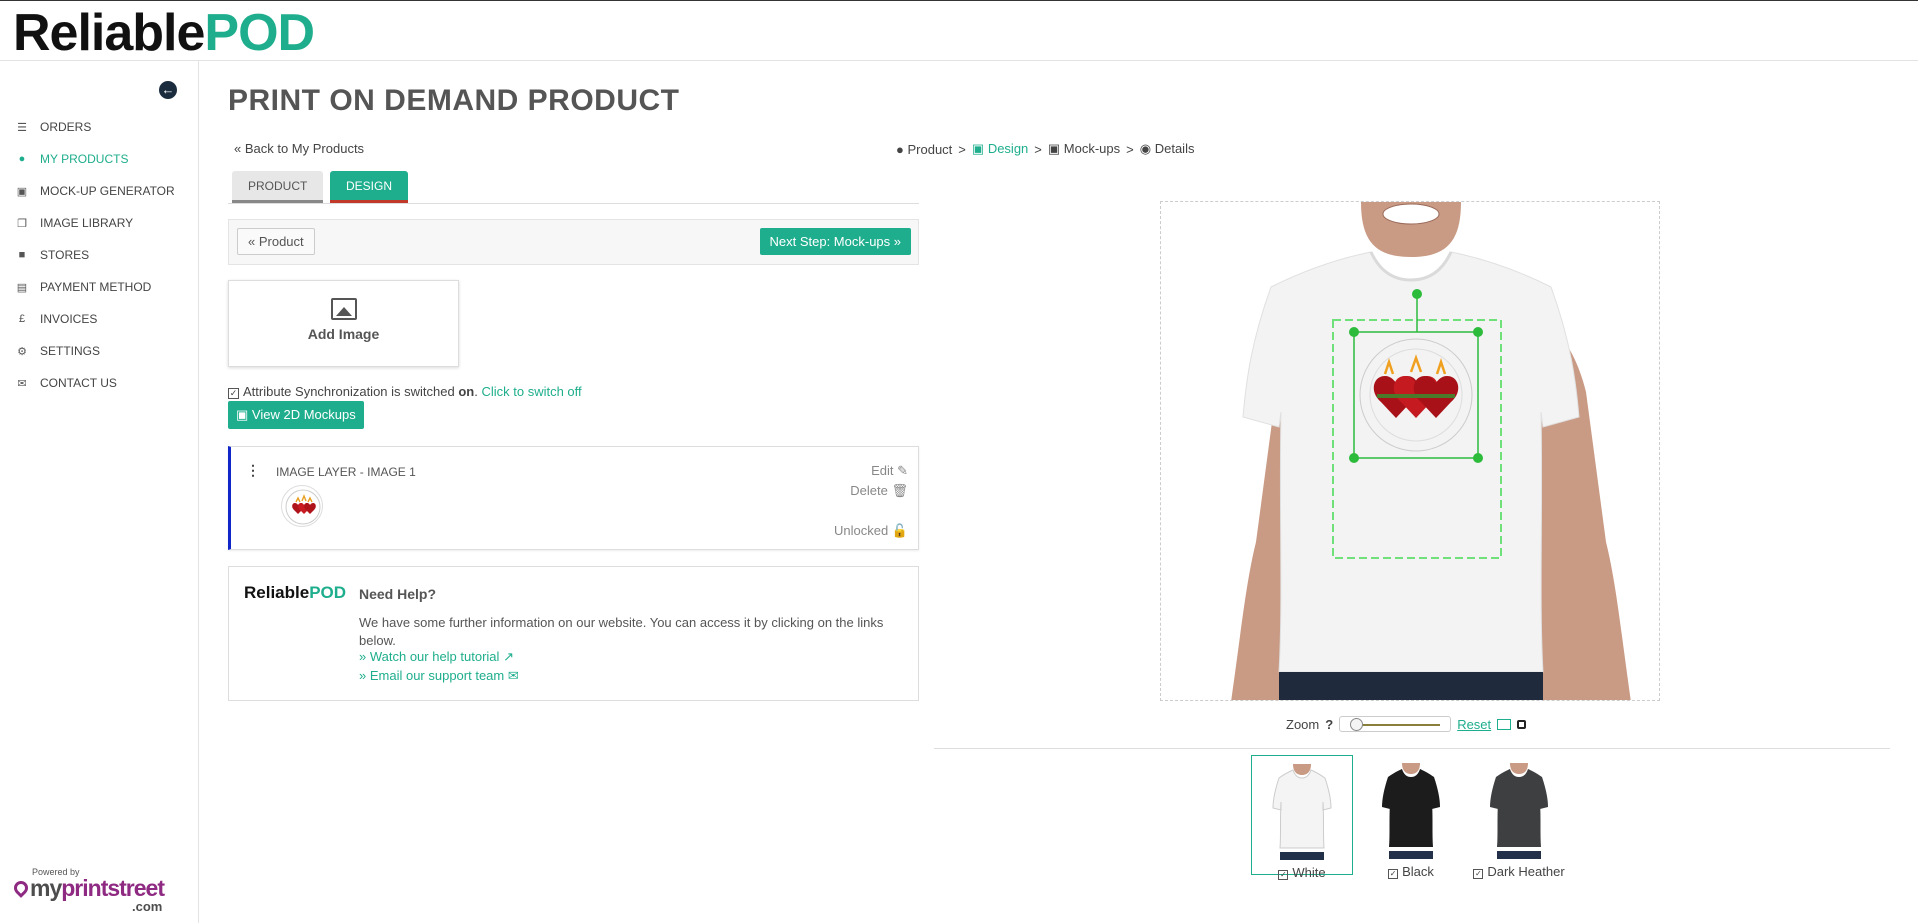 This screenshot has width=1918, height=923. I want to click on sidebar-item-label: PAYMENT METHOD, so click(96, 287).